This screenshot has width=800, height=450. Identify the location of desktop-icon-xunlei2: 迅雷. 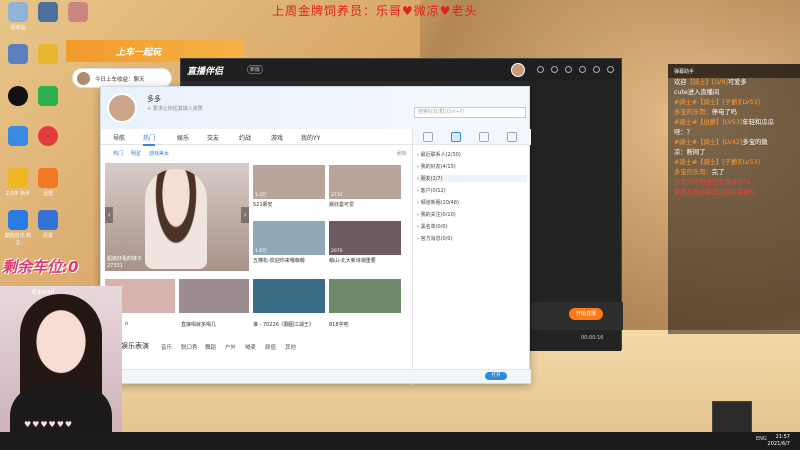
(48, 224).